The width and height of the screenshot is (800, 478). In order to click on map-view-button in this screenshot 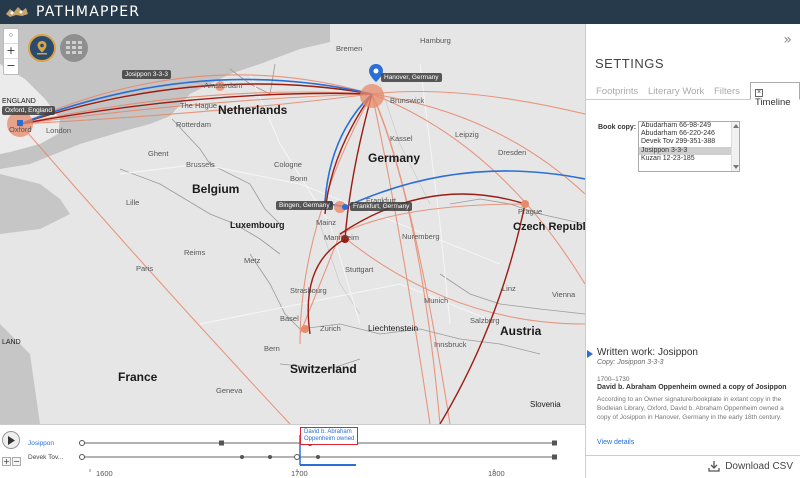, I will do `click(42, 48)`.